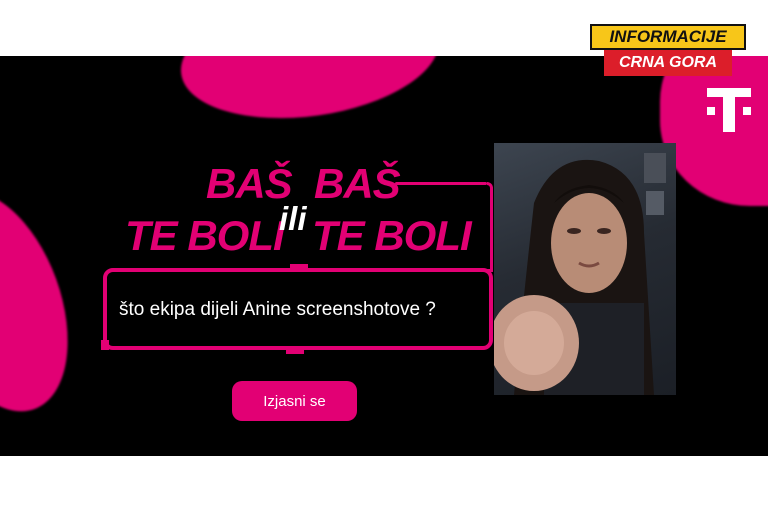  Describe the element at coordinates (105, 345) in the screenshot. I see `frame-mark-corner` at that location.